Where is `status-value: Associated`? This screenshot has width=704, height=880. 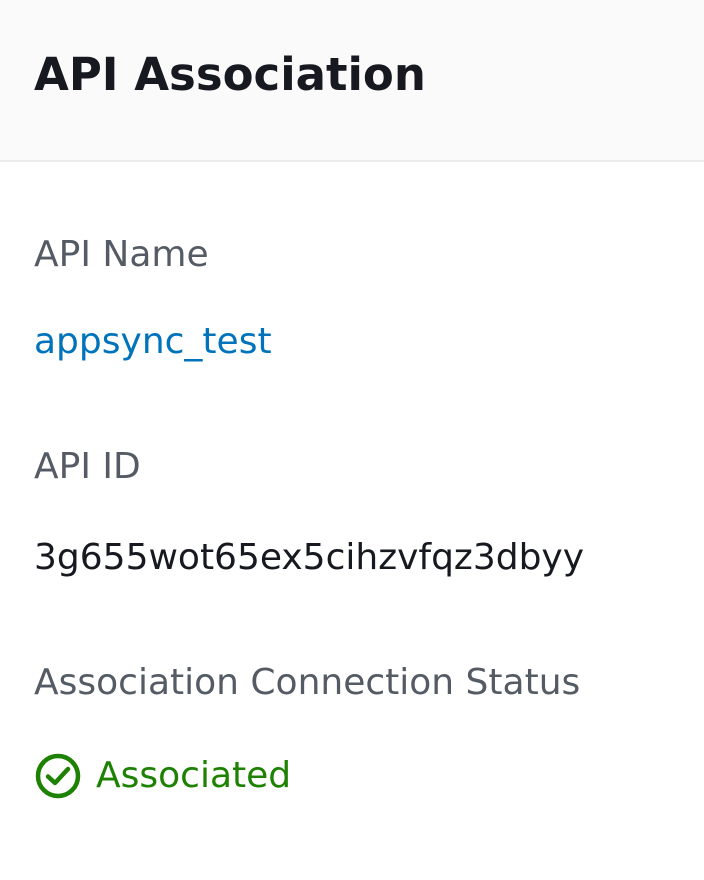 status-value: Associated is located at coordinates (194, 775).